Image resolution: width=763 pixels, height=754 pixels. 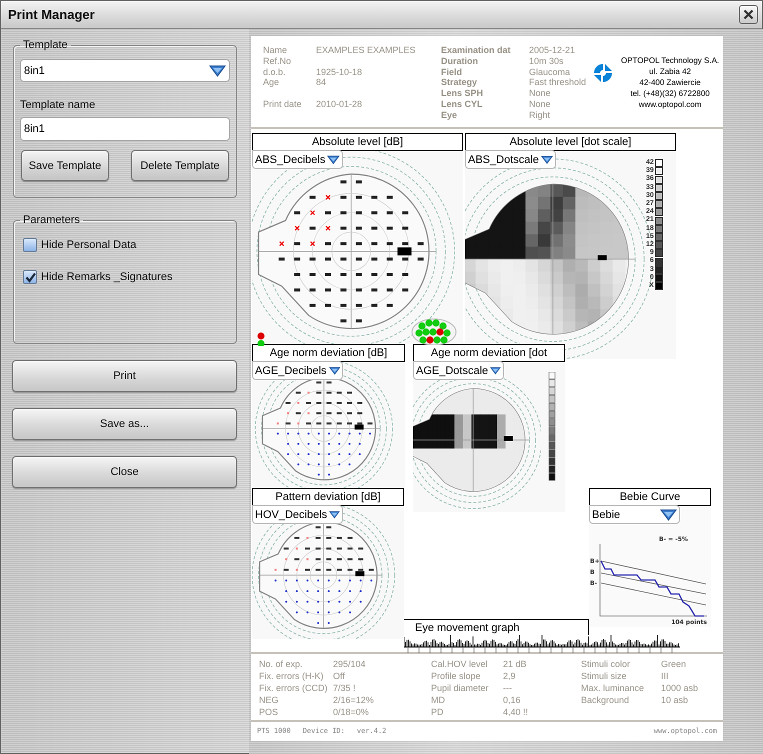 What do you see at coordinates (459, 82) in the screenshot?
I see `field-label: Strategy` at bounding box center [459, 82].